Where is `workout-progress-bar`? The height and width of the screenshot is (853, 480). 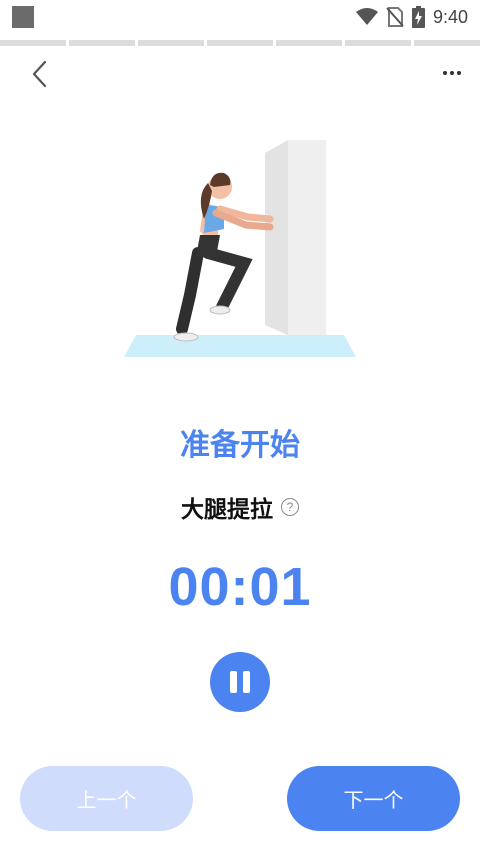
workout-progress-bar is located at coordinates (240, 43).